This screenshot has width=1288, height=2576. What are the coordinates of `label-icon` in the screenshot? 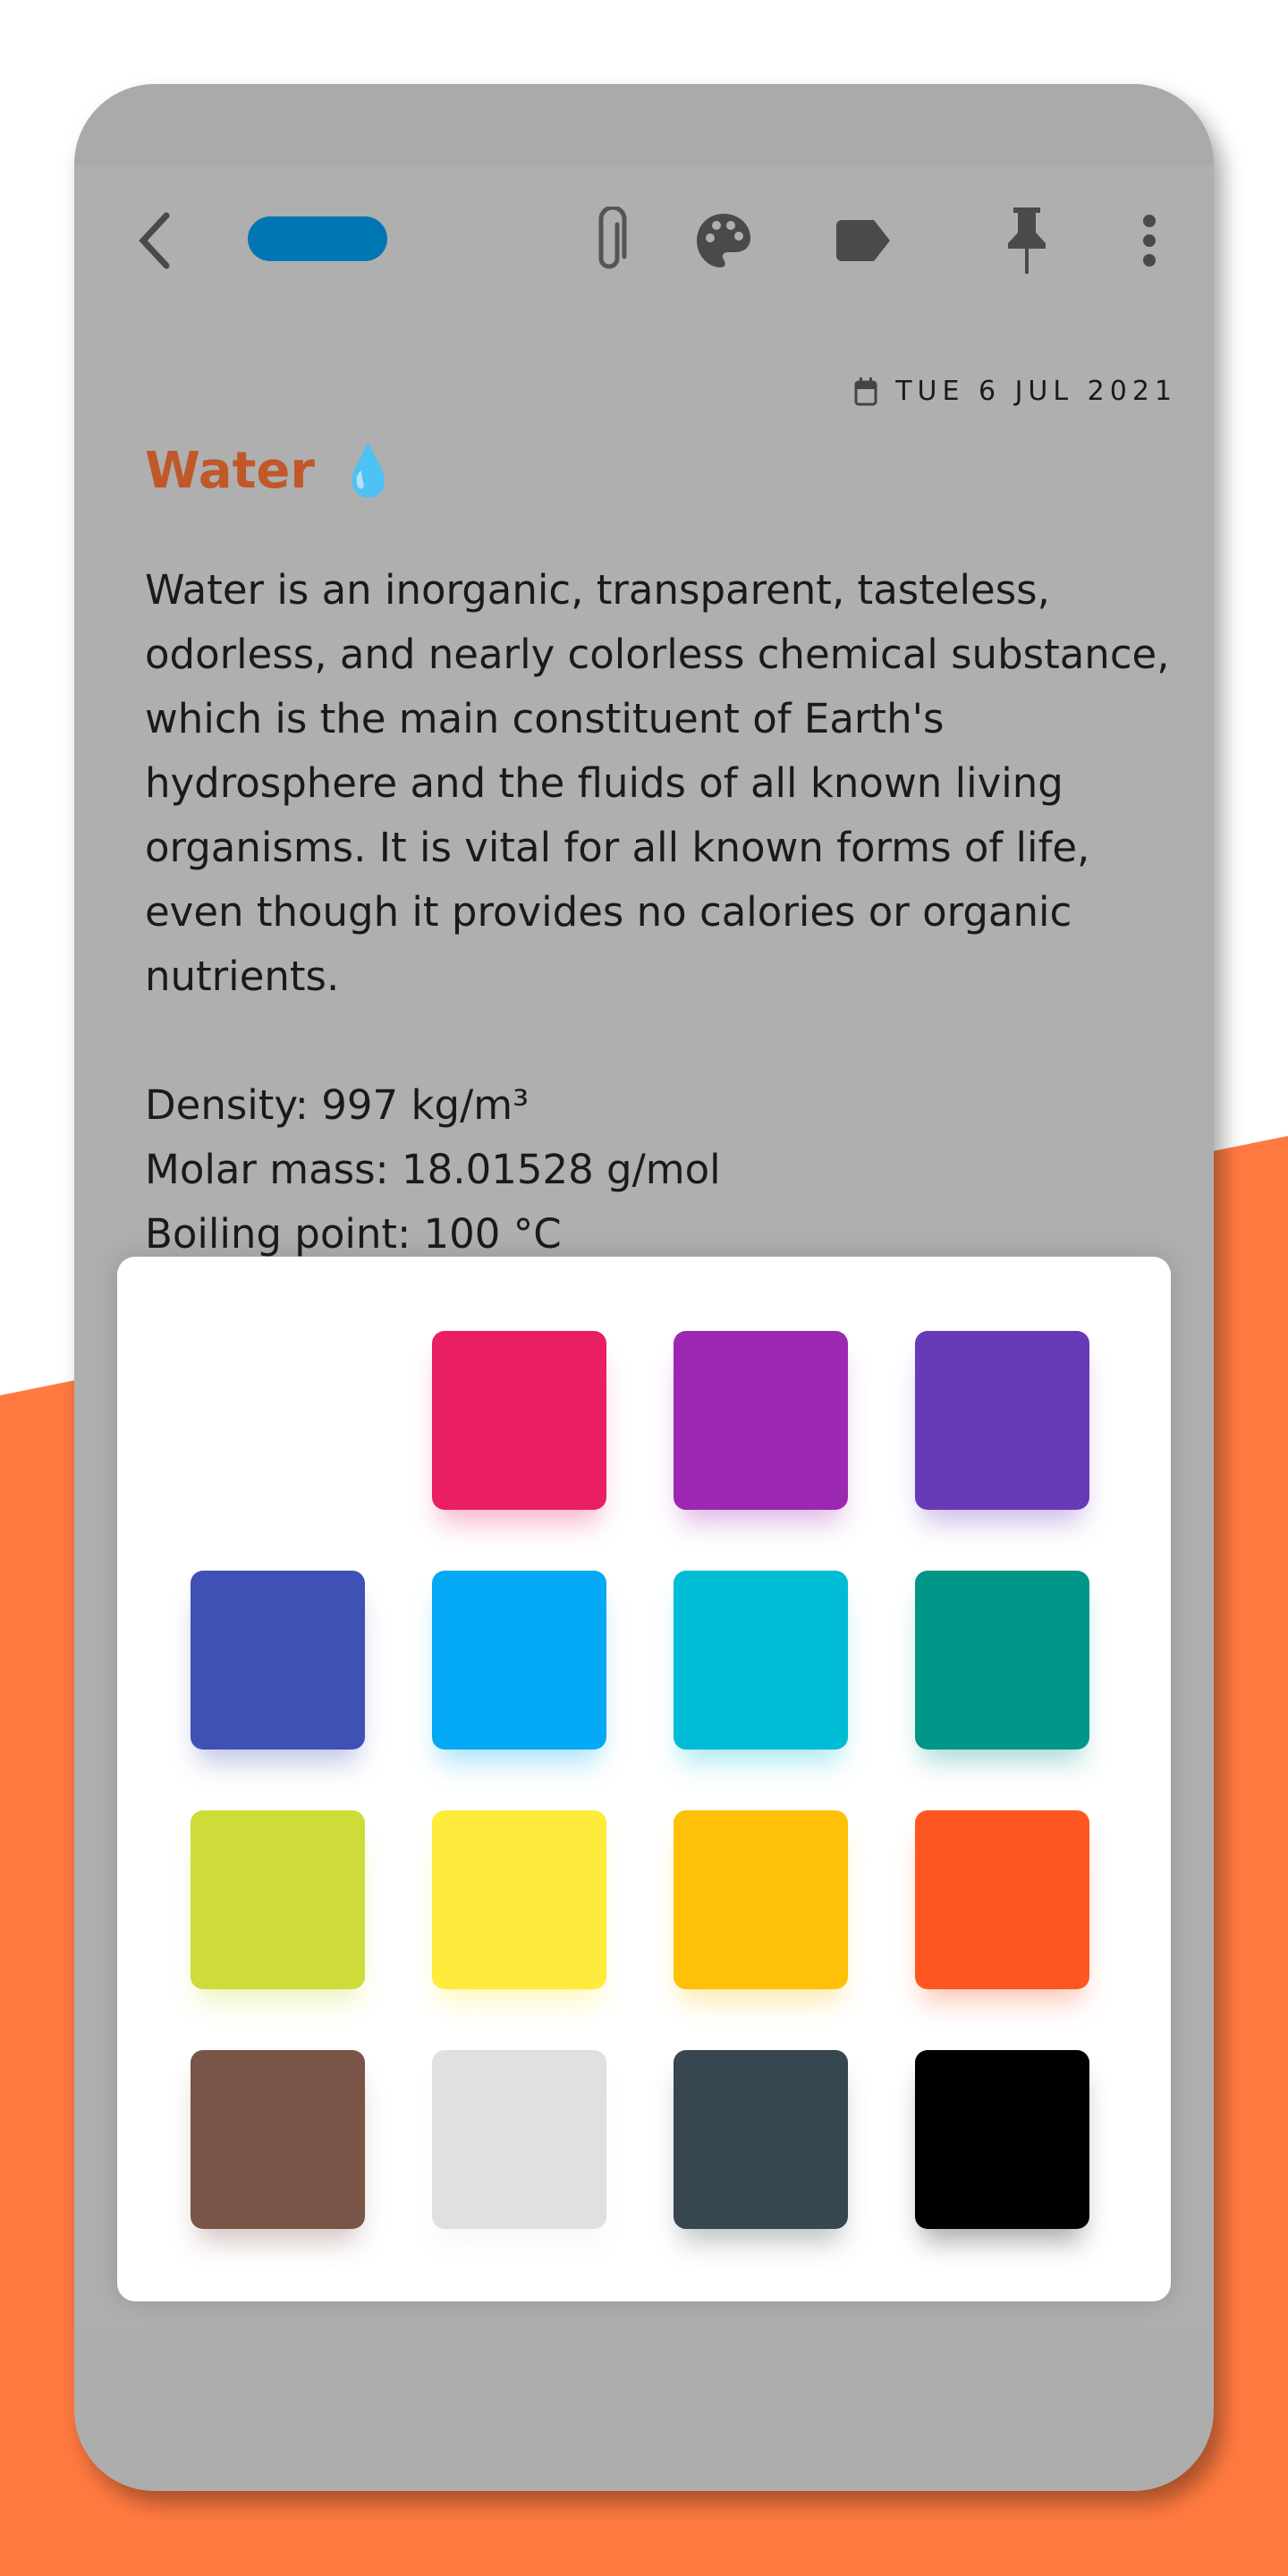 It's located at (863, 240).